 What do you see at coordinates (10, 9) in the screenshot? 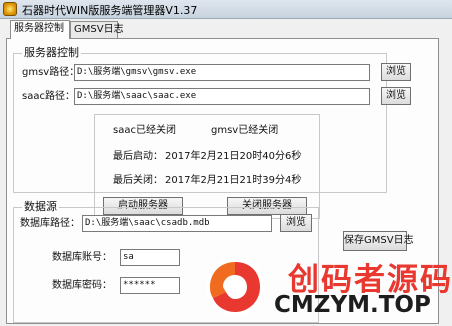
I see `app-icon` at bounding box center [10, 9].